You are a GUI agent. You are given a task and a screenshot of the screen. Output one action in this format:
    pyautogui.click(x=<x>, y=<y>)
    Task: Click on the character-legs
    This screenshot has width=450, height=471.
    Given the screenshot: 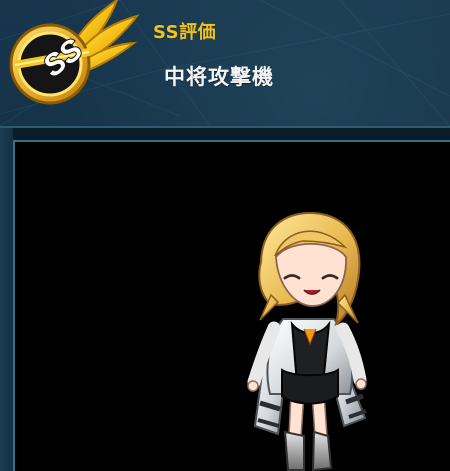 What is the action you would take?
    pyautogui.click(x=308, y=431)
    